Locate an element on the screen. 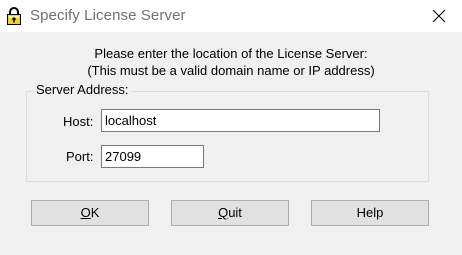 The height and width of the screenshot is (255, 462). ok-button: OK is located at coordinates (90, 213).